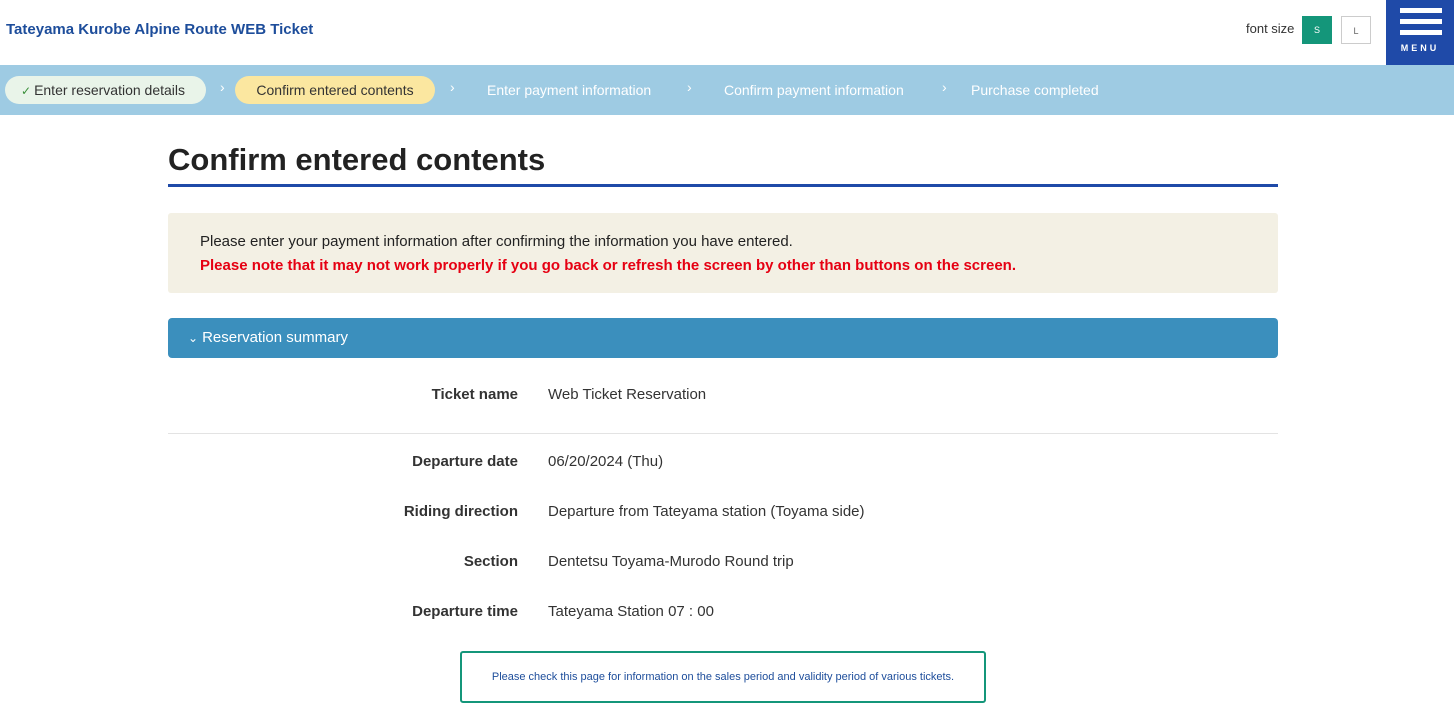 The width and height of the screenshot is (1454, 714). Describe the element at coordinates (465, 461) in the screenshot. I see `detail-label: Departure date` at that location.